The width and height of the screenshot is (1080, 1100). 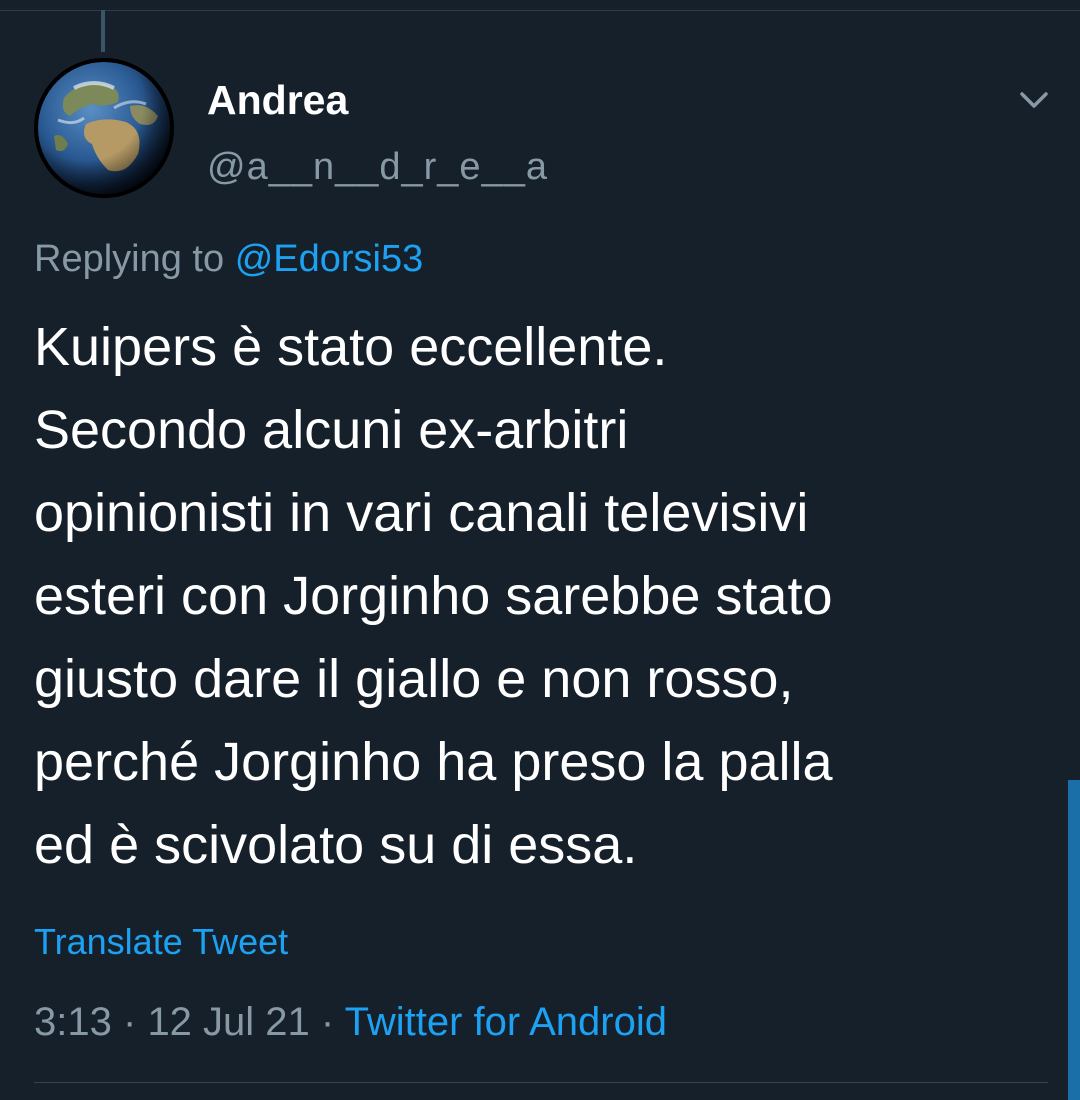 I want to click on tweet-text-line: Kuipers è stato eccellente., so click(x=351, y=347).